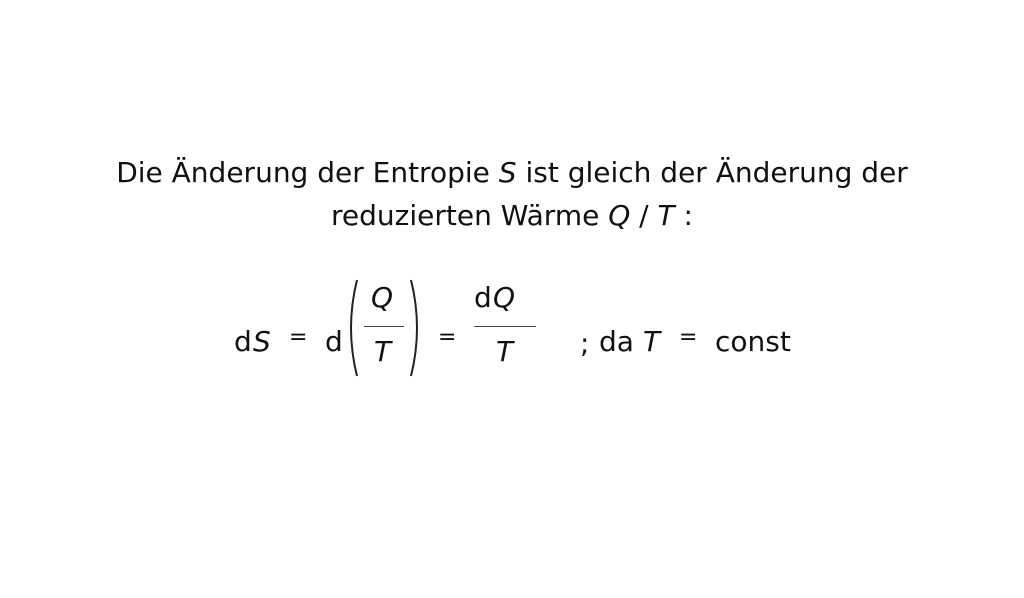 The height and width of the screenshot is (598, 1024). I want to click on fraction-numerator: Q, so click(382, 297).